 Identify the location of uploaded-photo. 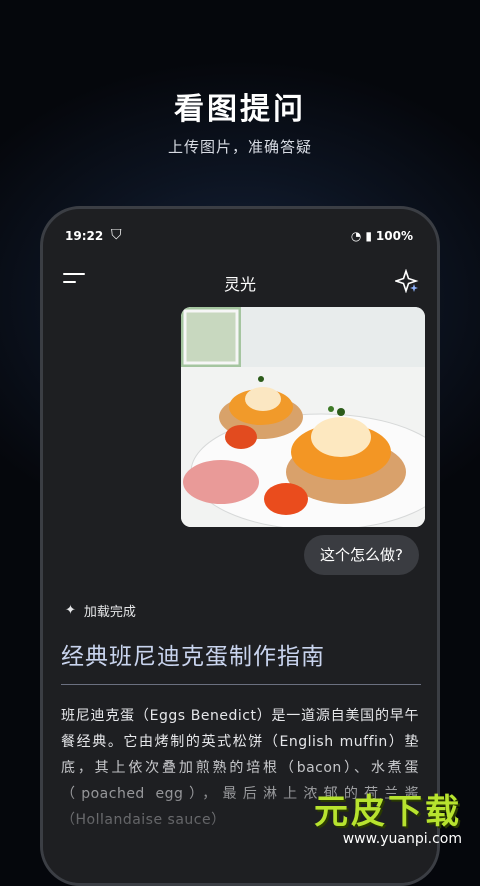
(303, 417).